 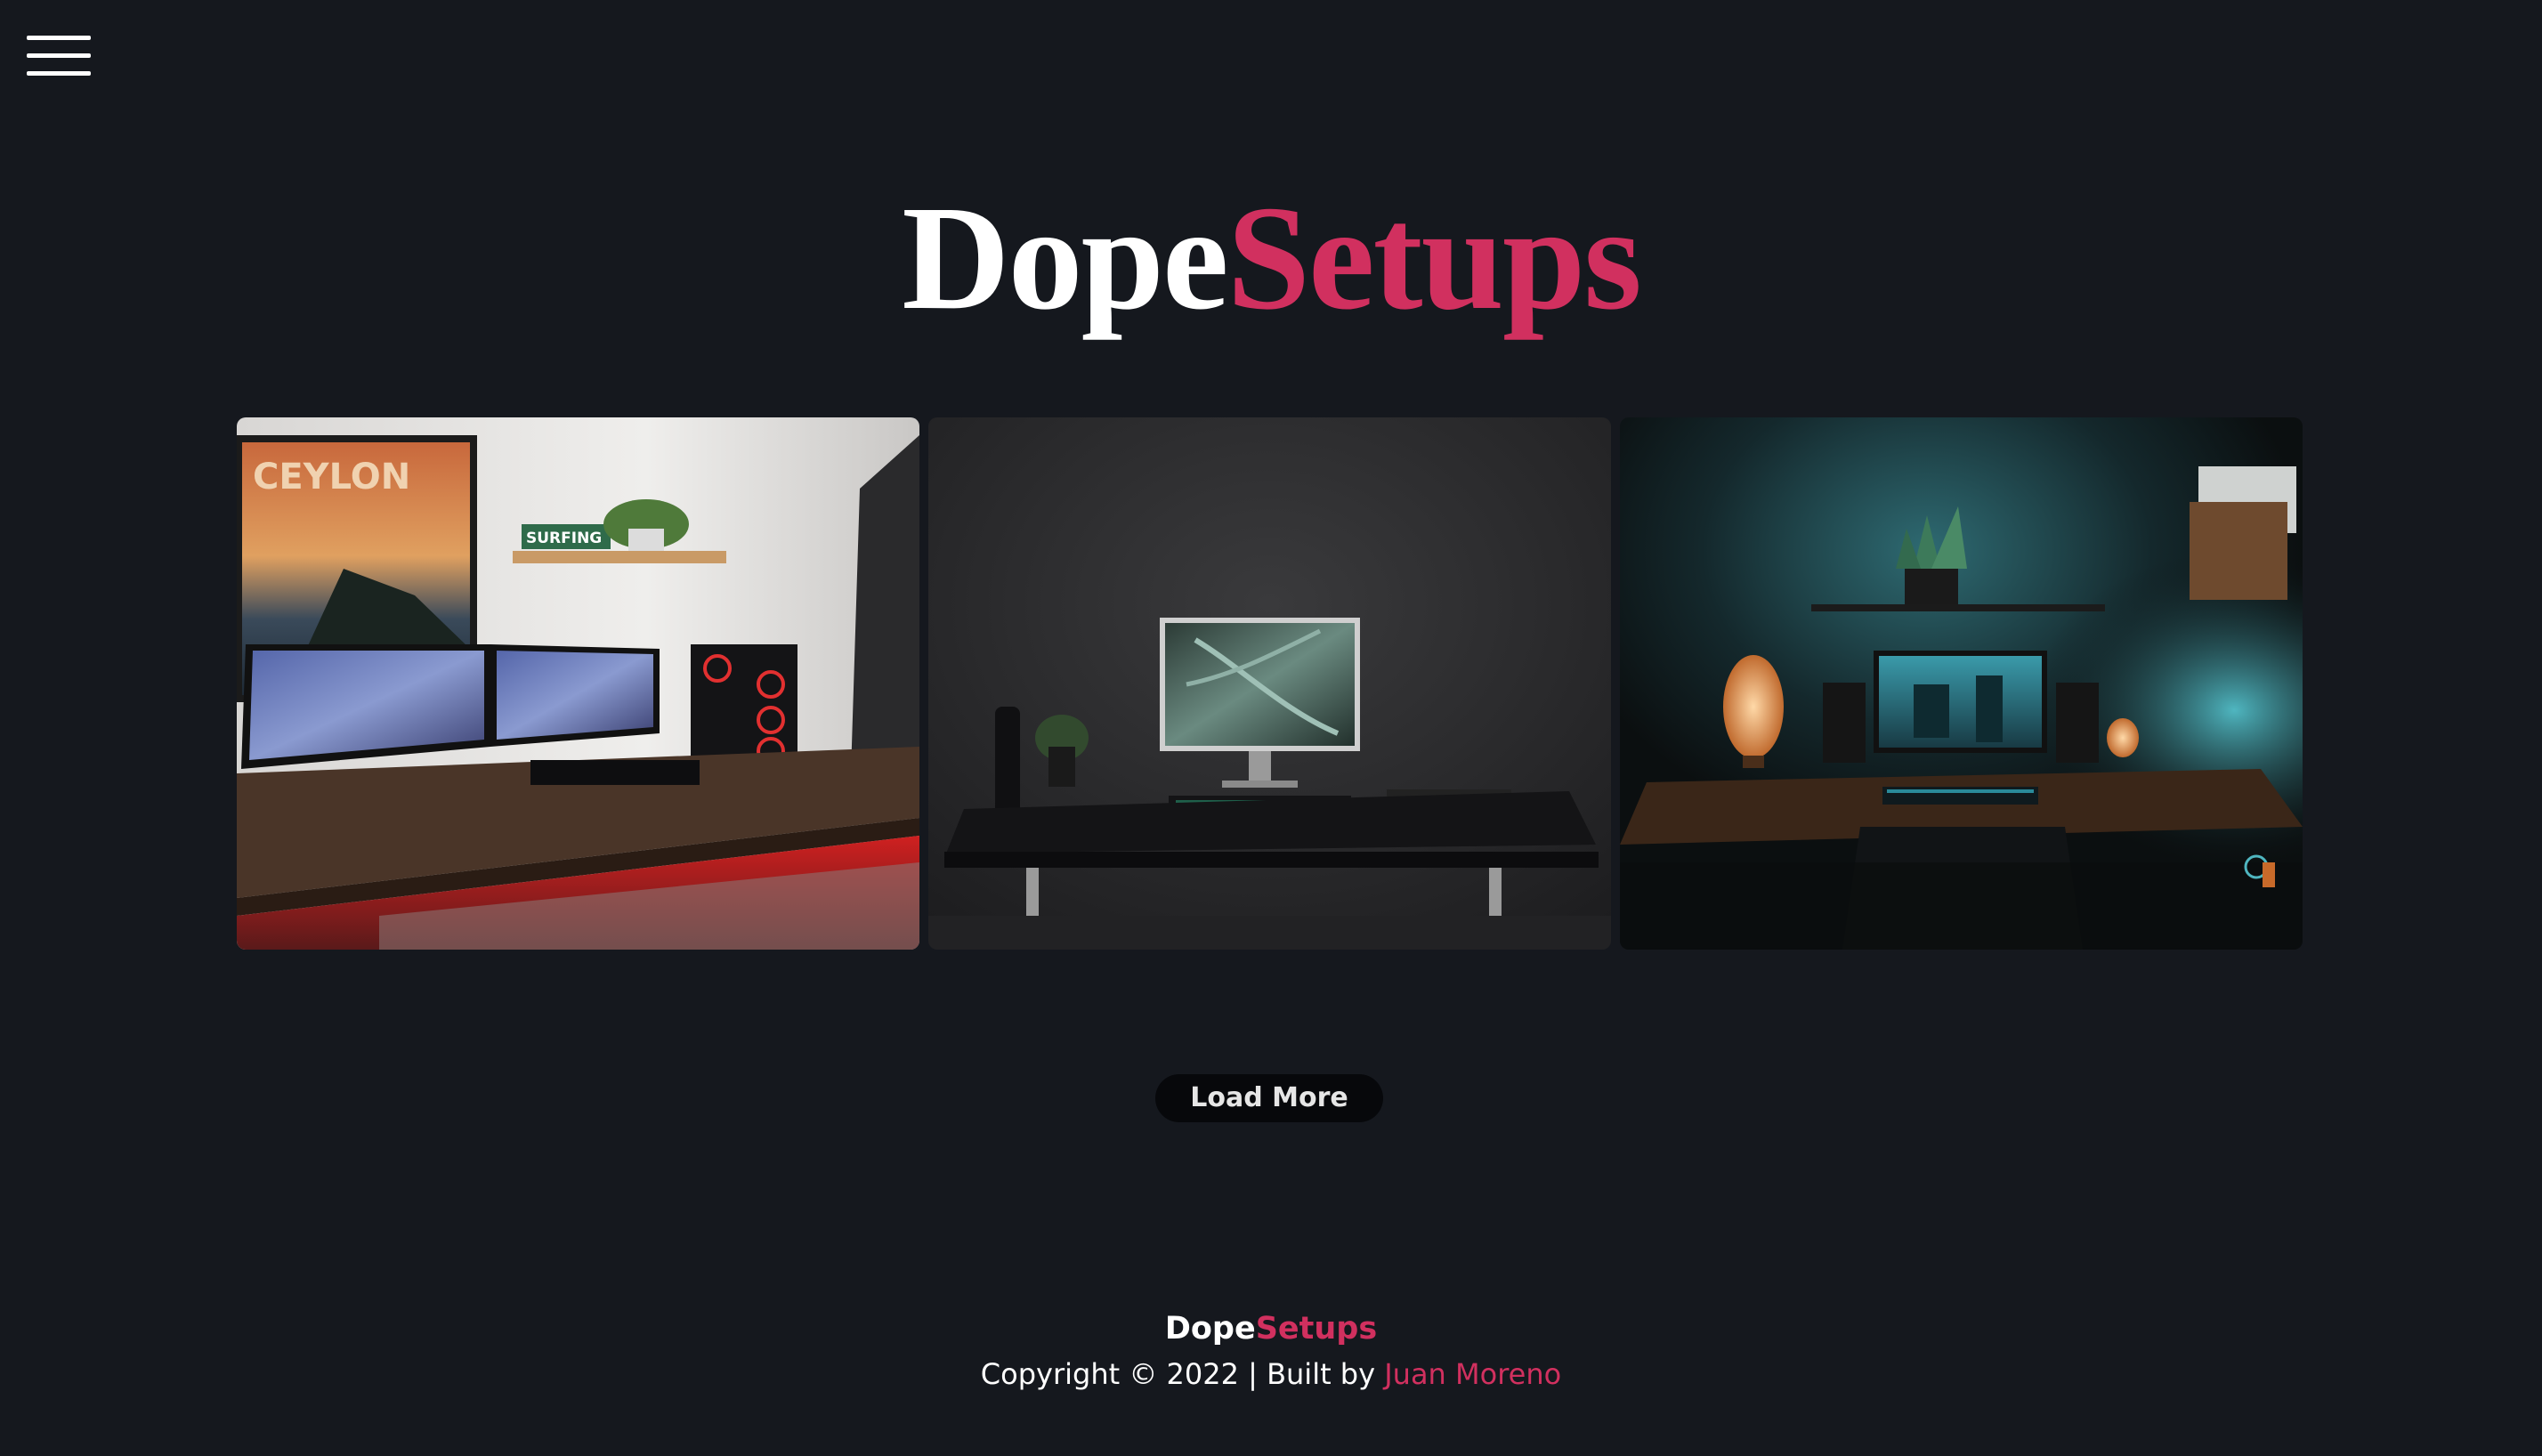 I want to click on copyright-text: Copyright © 2022 | Built by, so click(x=1182, y=1374).